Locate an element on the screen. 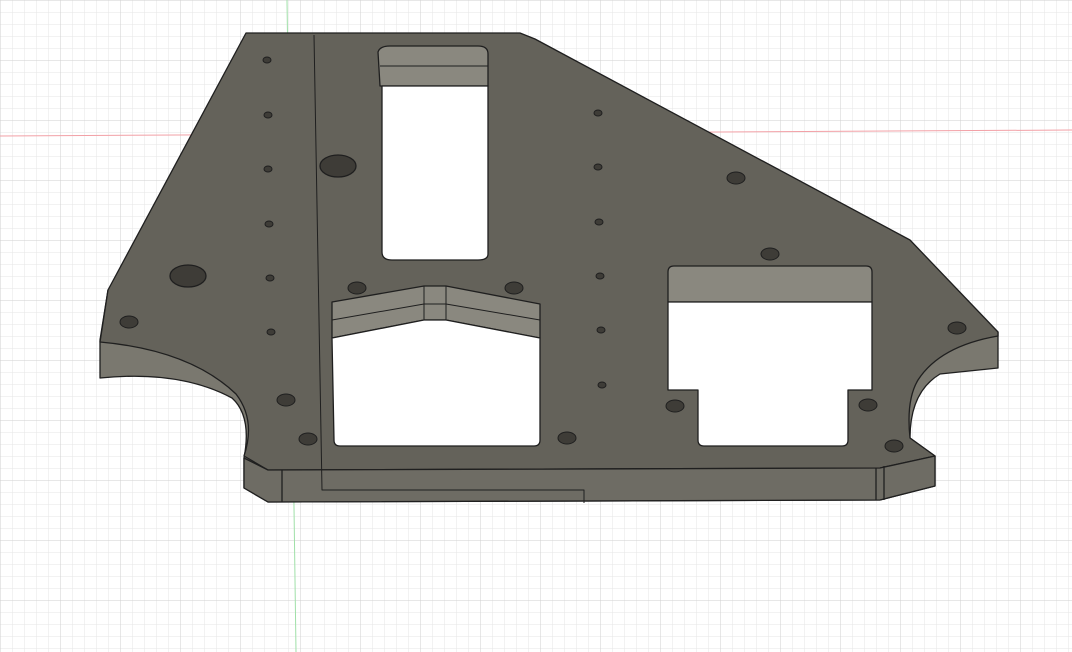 The width and height of the screenshot is (1072, 652). left-cutout-hole is located at coordinates (436, 383).